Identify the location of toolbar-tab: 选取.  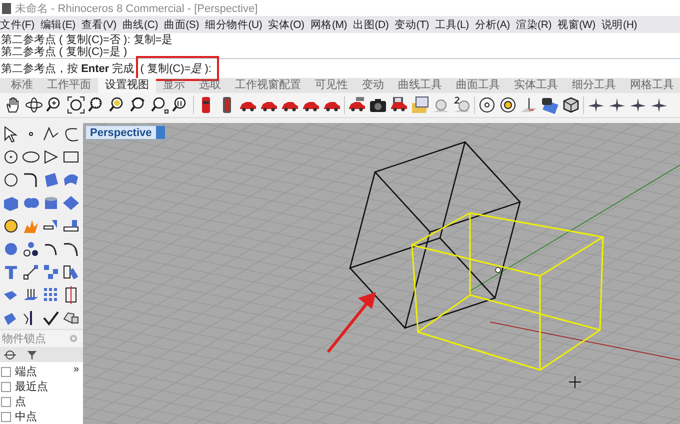
(210, 85).